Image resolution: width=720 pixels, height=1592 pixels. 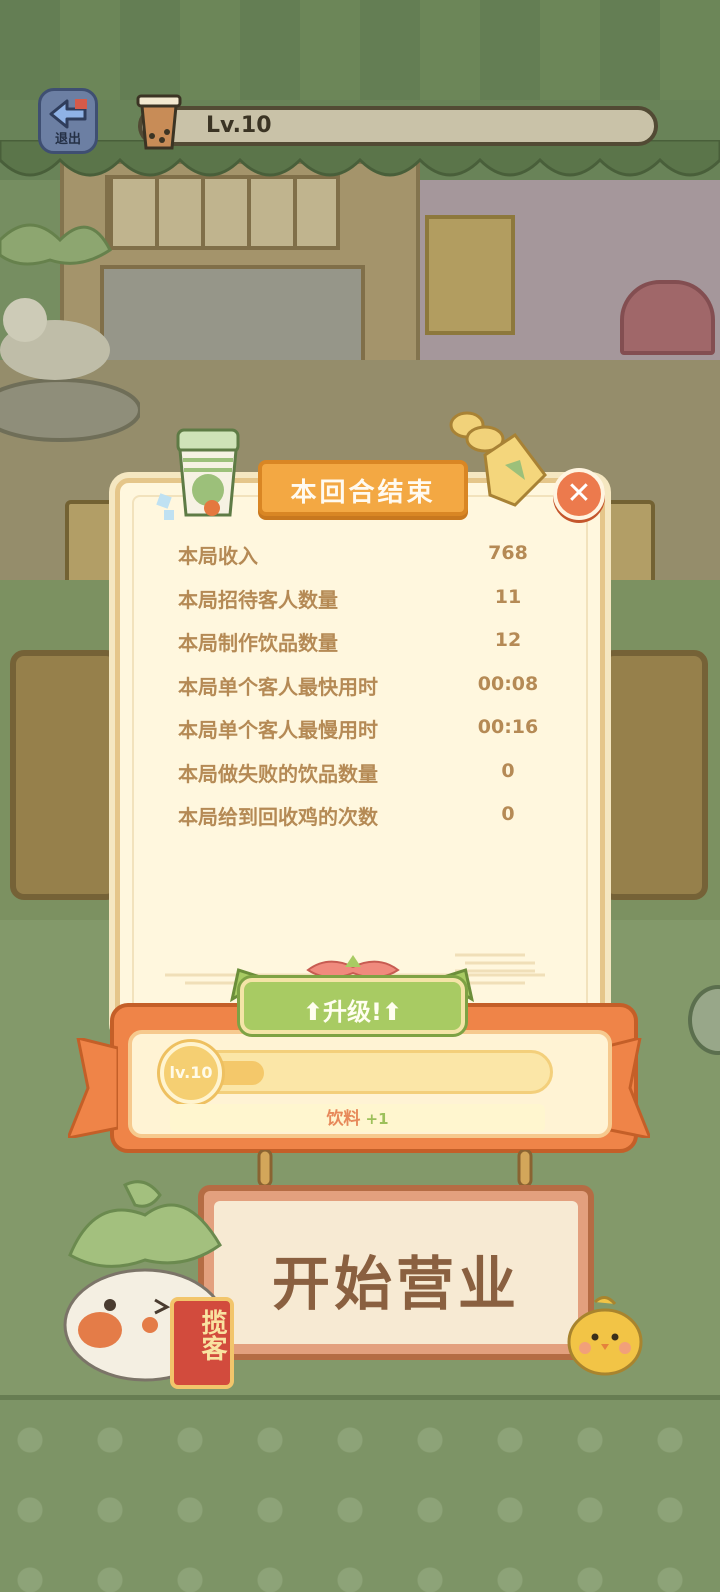 What do you see at coordinates (198, 474) in the screenshot?
I see `drink-cup-decoration` at bounding box center [198, 474].